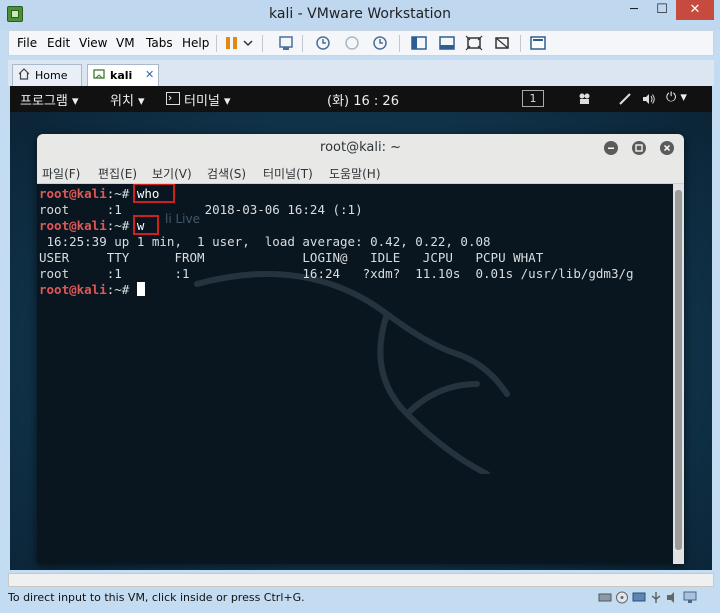 This screenshot has width=720, height=613. I want to click on pause-icon, so click(232, 43).